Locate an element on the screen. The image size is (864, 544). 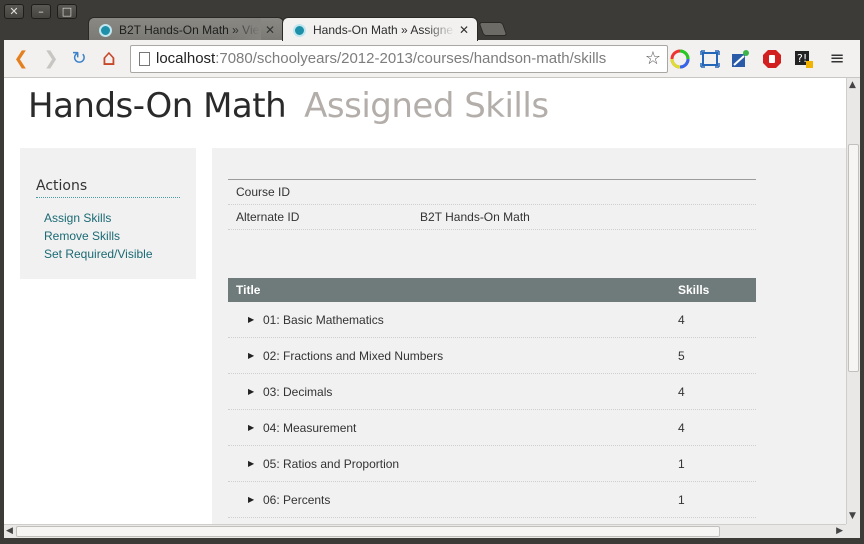
table-row: ▶ 01: Basic Mathematics 4 is located at coordinates (492, 320).